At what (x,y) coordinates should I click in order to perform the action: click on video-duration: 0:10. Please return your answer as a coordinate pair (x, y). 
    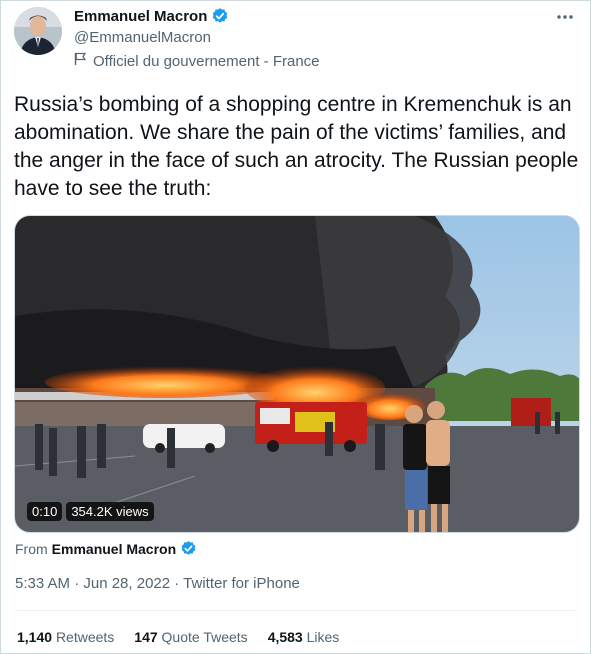
    Looking at the image, I should click on (45, 511).